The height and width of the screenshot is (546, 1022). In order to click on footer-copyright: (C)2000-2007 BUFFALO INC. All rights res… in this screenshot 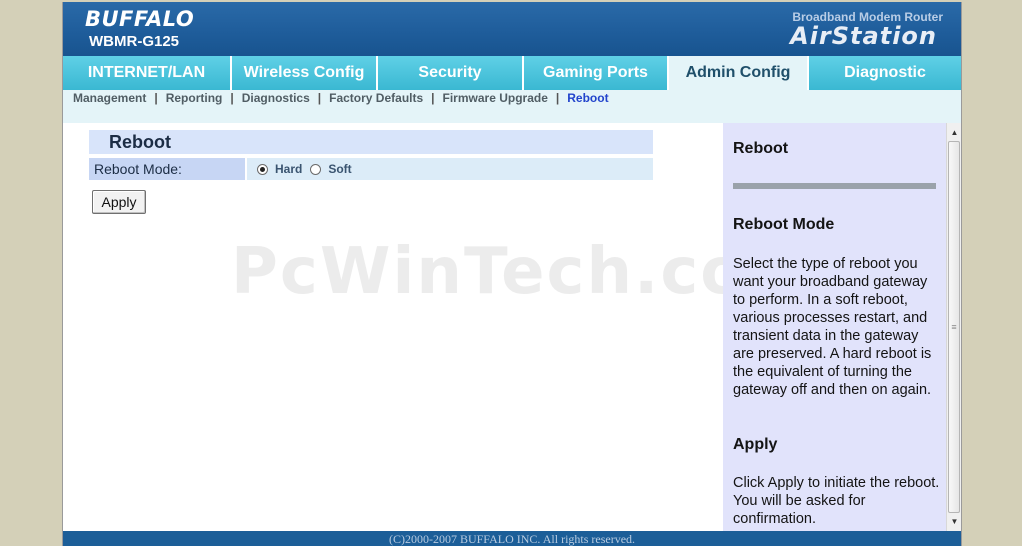, I will do `click(512, 538)`.